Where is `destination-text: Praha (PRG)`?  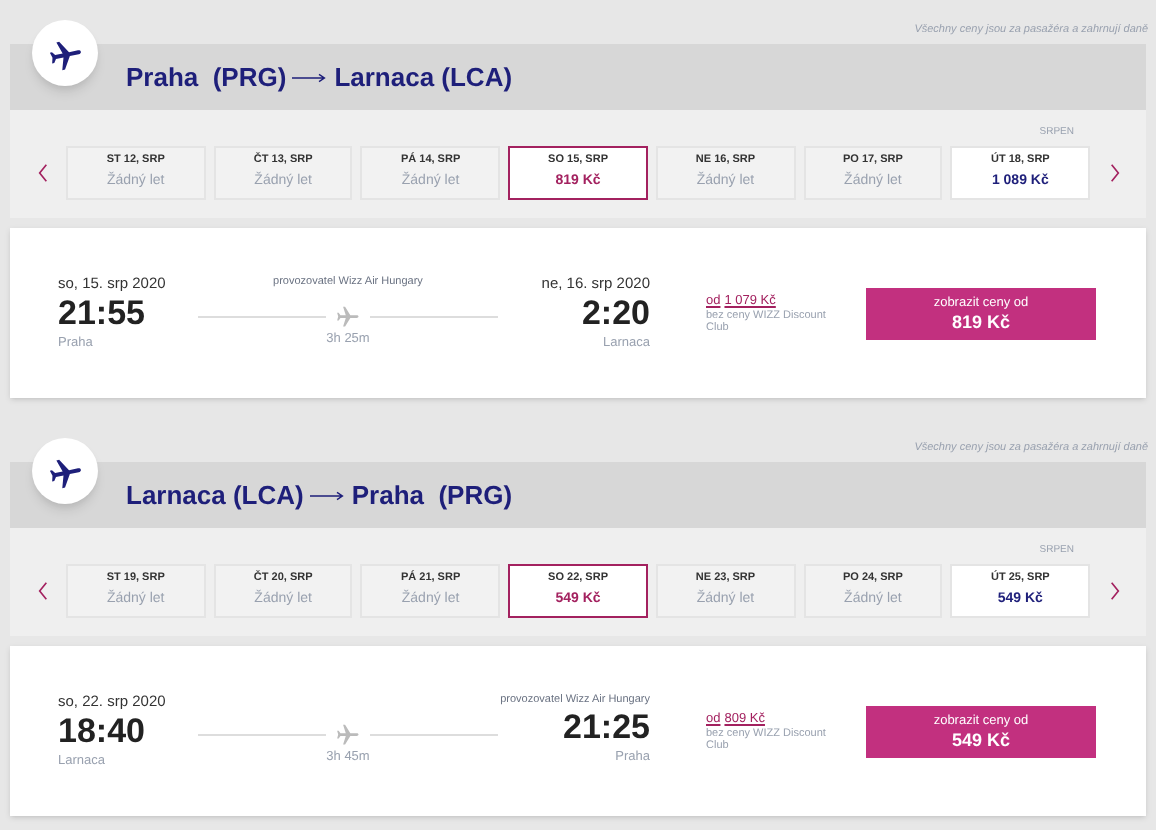 destination-text: Praha (PRG) is located at coordinates (432, 495).